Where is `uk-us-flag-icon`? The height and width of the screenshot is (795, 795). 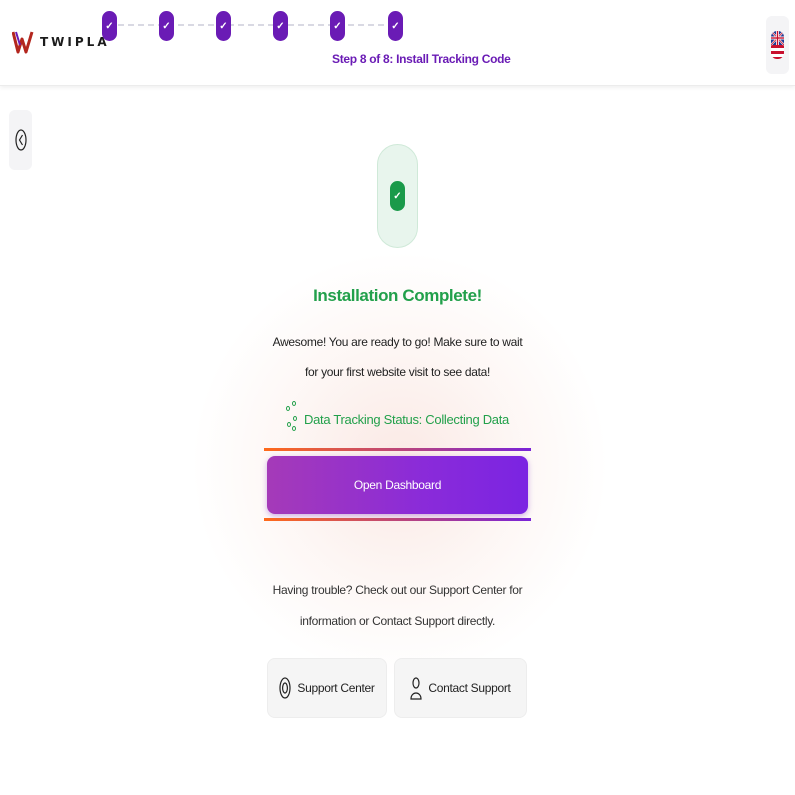
uk-us-flag-icon is located at coordinates (777, 45).